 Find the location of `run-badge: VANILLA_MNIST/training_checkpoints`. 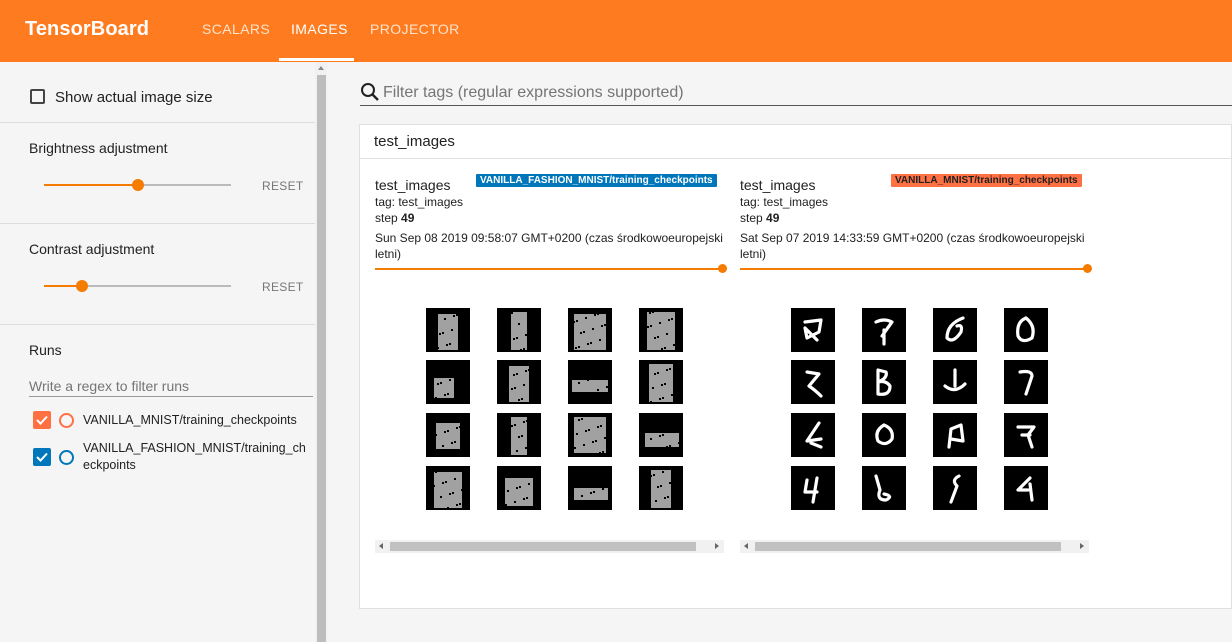

run-badge: VANILLA_MNIST/training_checkpoints is located at coordinates (986, 180).